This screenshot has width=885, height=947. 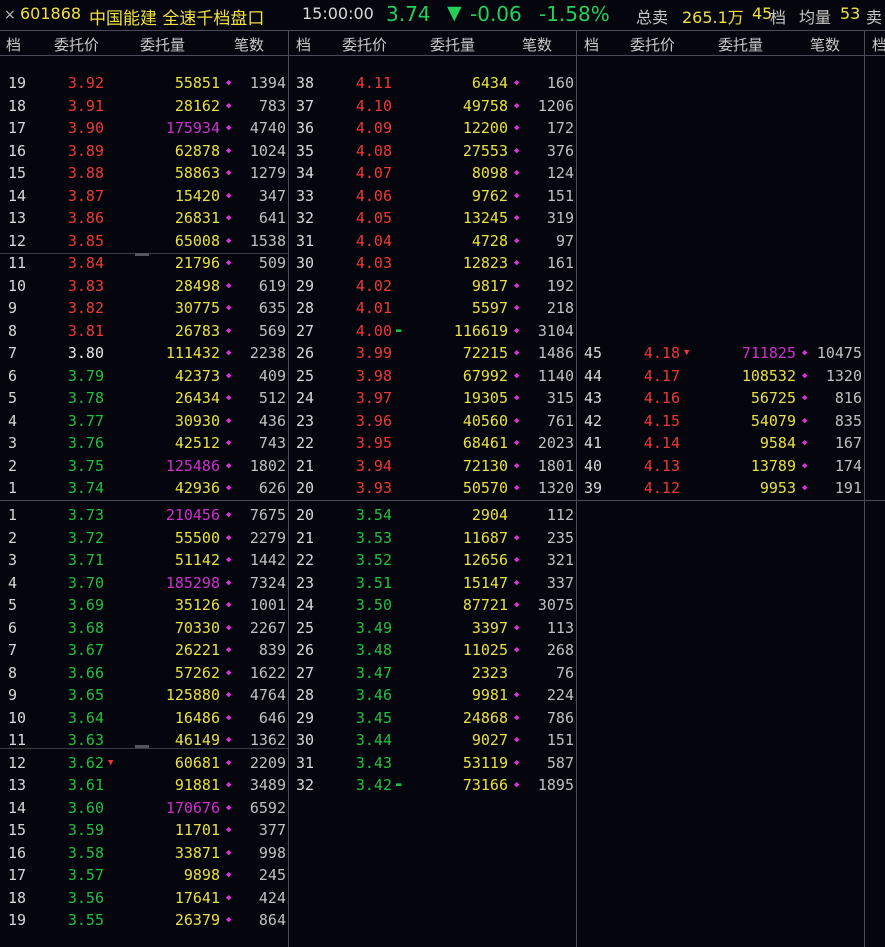 I want to click on level-number: 20, so click(x=305, y=515).